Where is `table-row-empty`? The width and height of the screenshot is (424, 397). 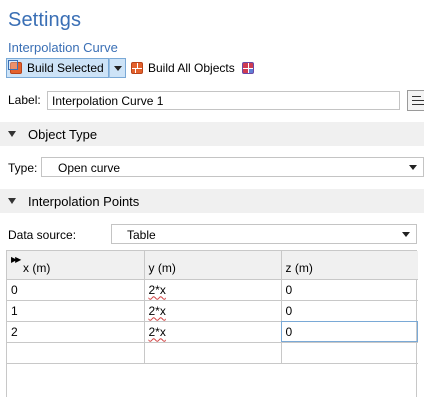 table-row-empty is located at coordinates (212, 352).